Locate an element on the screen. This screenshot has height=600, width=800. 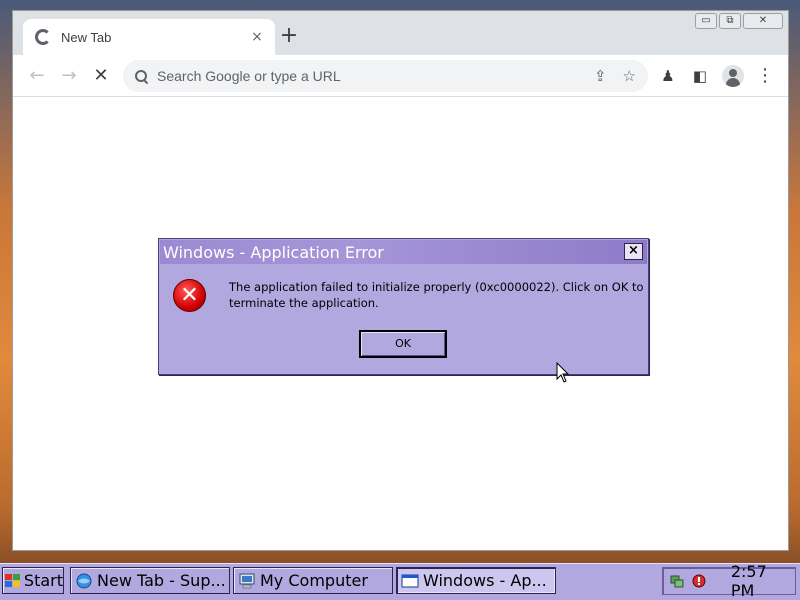
security-alert-icon is located at coordinates (699, 581).